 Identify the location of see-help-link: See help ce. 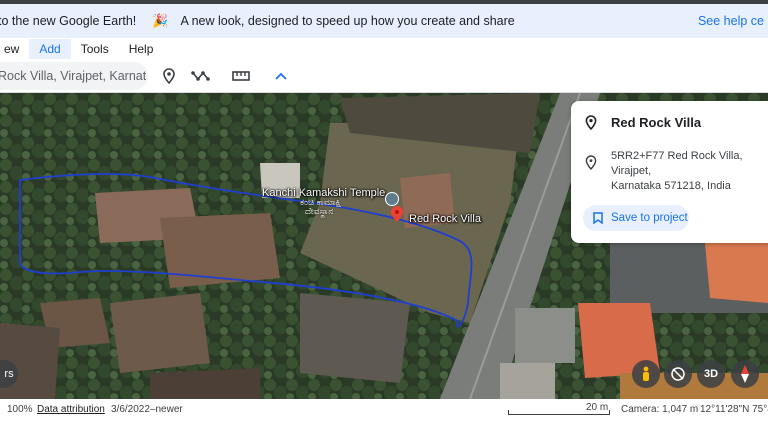
(733, 21).